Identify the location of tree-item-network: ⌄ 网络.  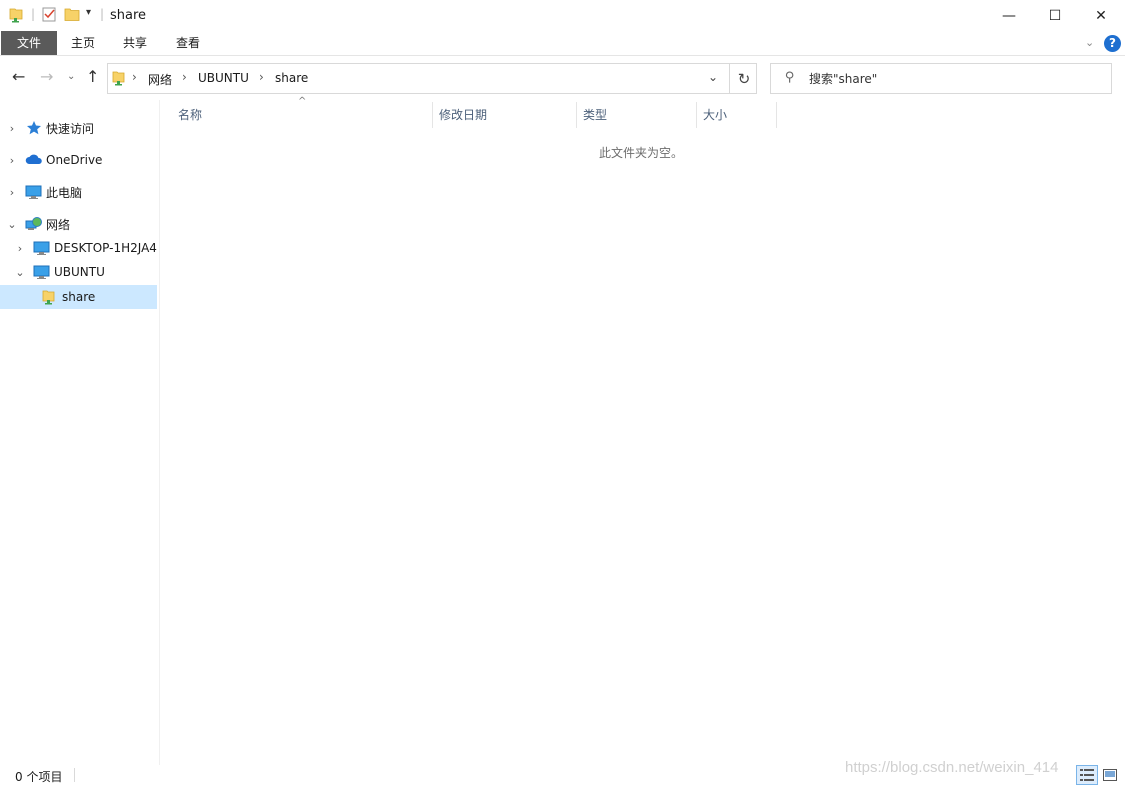
(78, 224).